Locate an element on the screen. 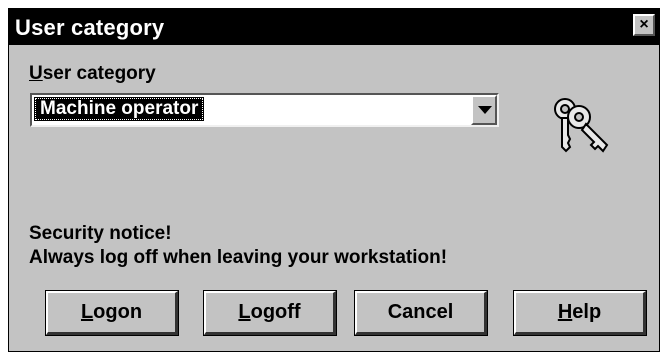 The height and width of the screenshot is (354, 664). help-mnemonic: H is located at coordinates (565, 312).